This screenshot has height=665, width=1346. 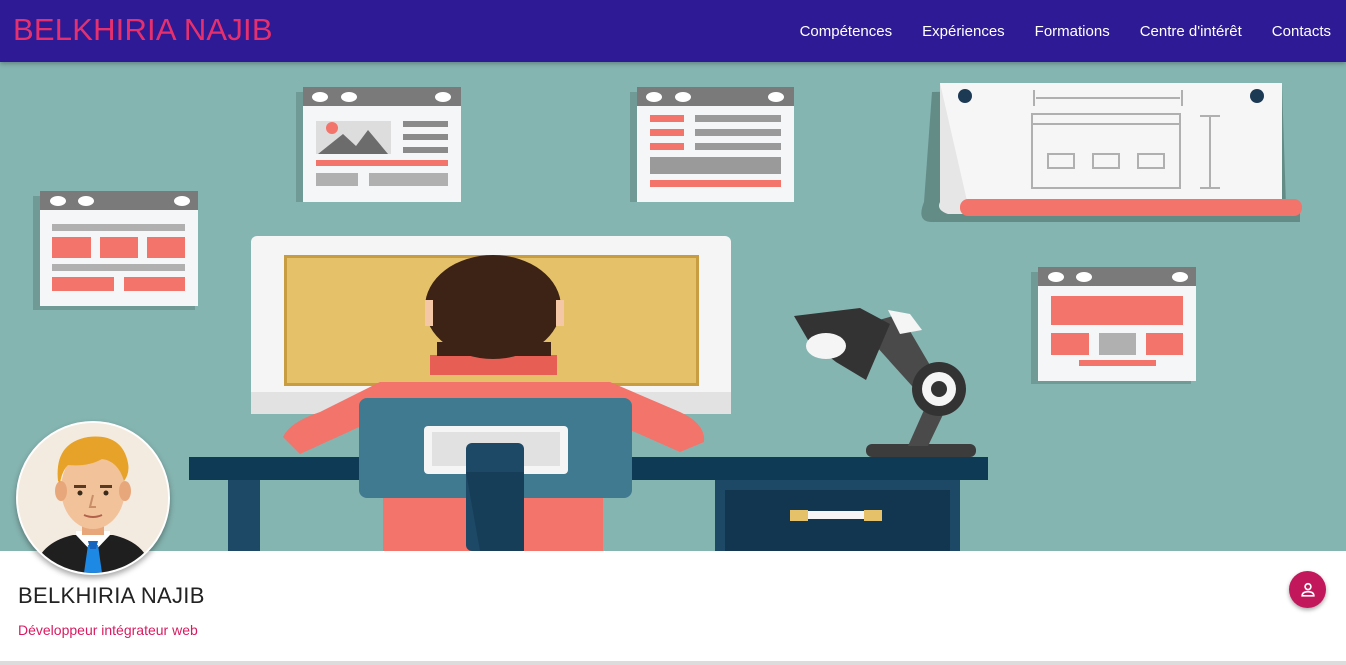 I want to click on avatar, so click(x=93, y=498).